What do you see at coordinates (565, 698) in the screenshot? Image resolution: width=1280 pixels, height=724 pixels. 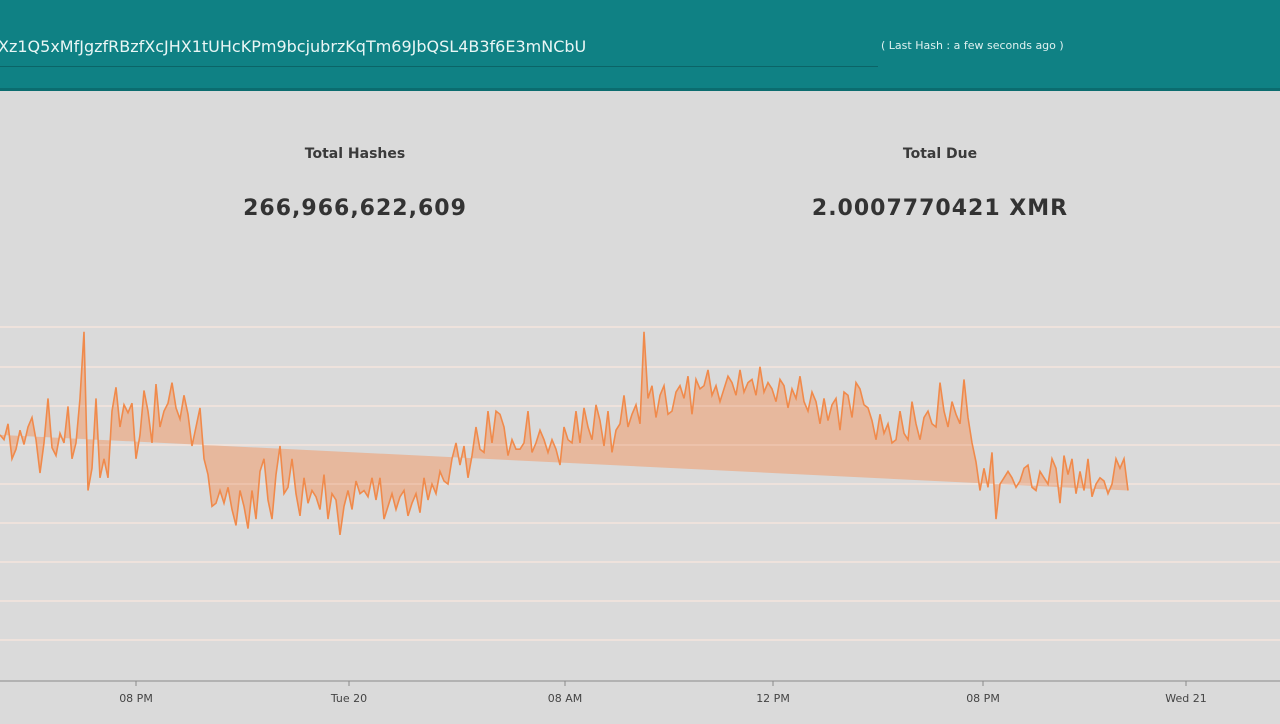 I see `x-tick-label: 08 AM` at bounding box center [565, 698].